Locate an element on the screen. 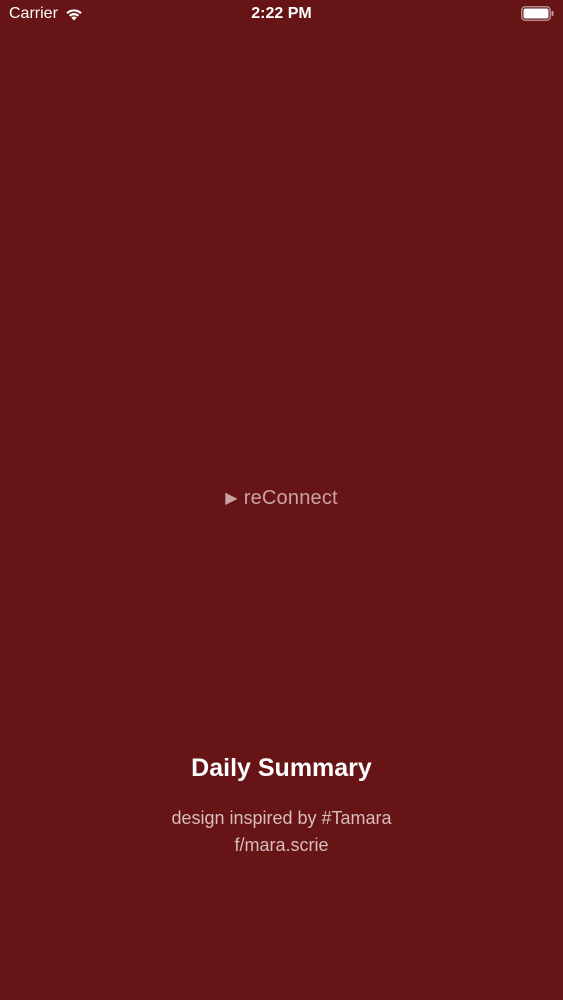 This screenshot has width=563, height=1000. battery-icon is located at coordinates (537, 13).